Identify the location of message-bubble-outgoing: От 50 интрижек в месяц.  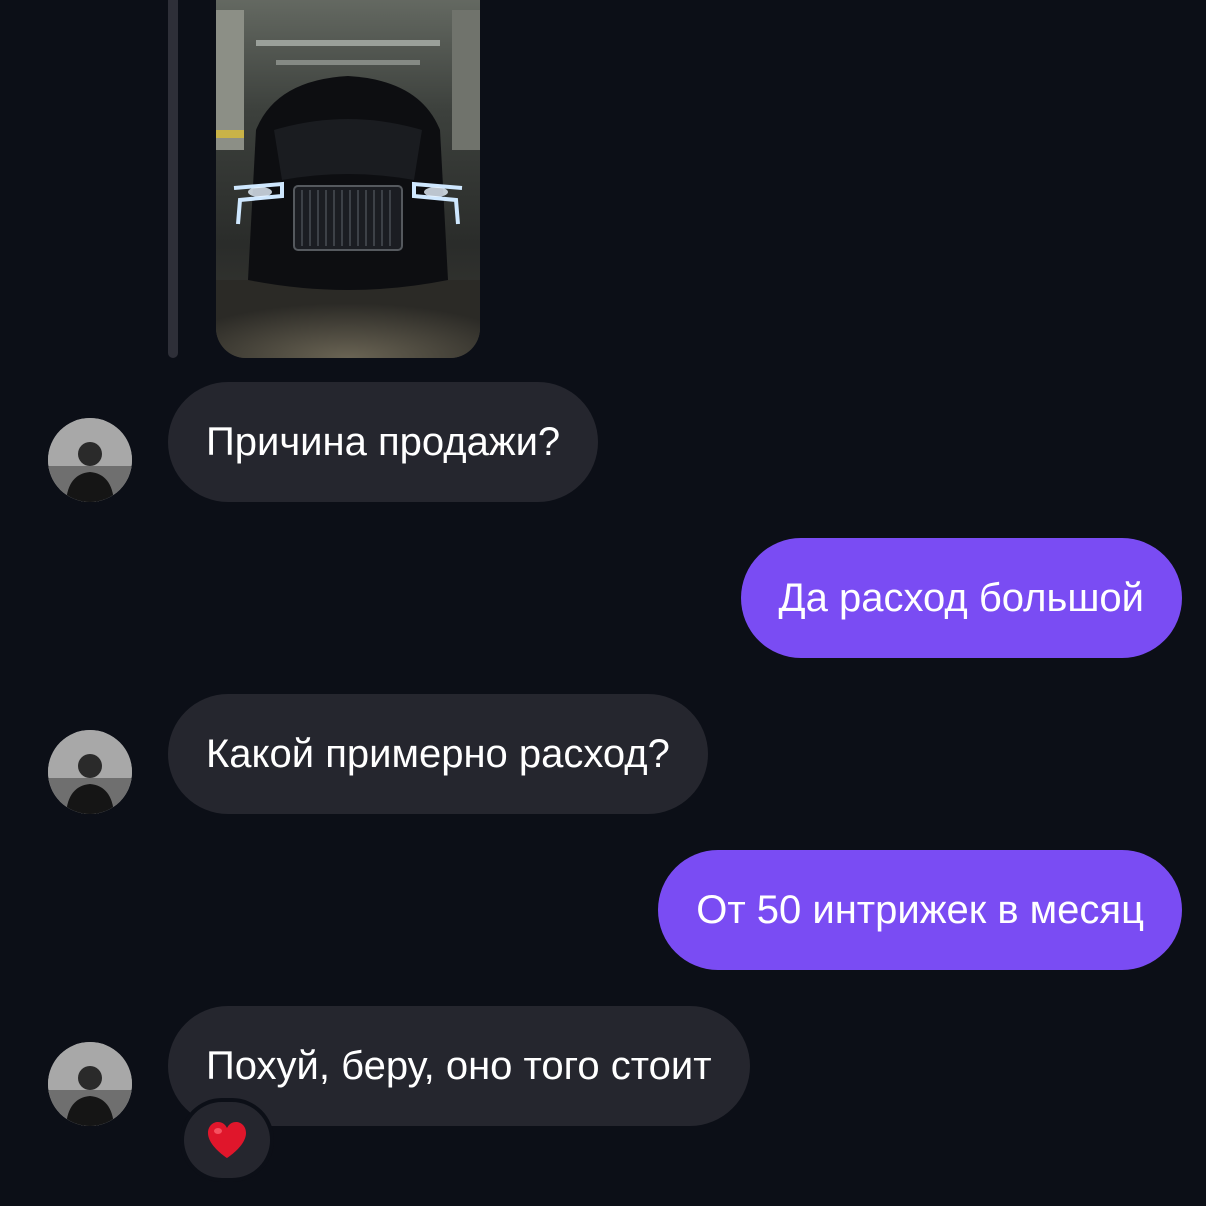
(920, 910).